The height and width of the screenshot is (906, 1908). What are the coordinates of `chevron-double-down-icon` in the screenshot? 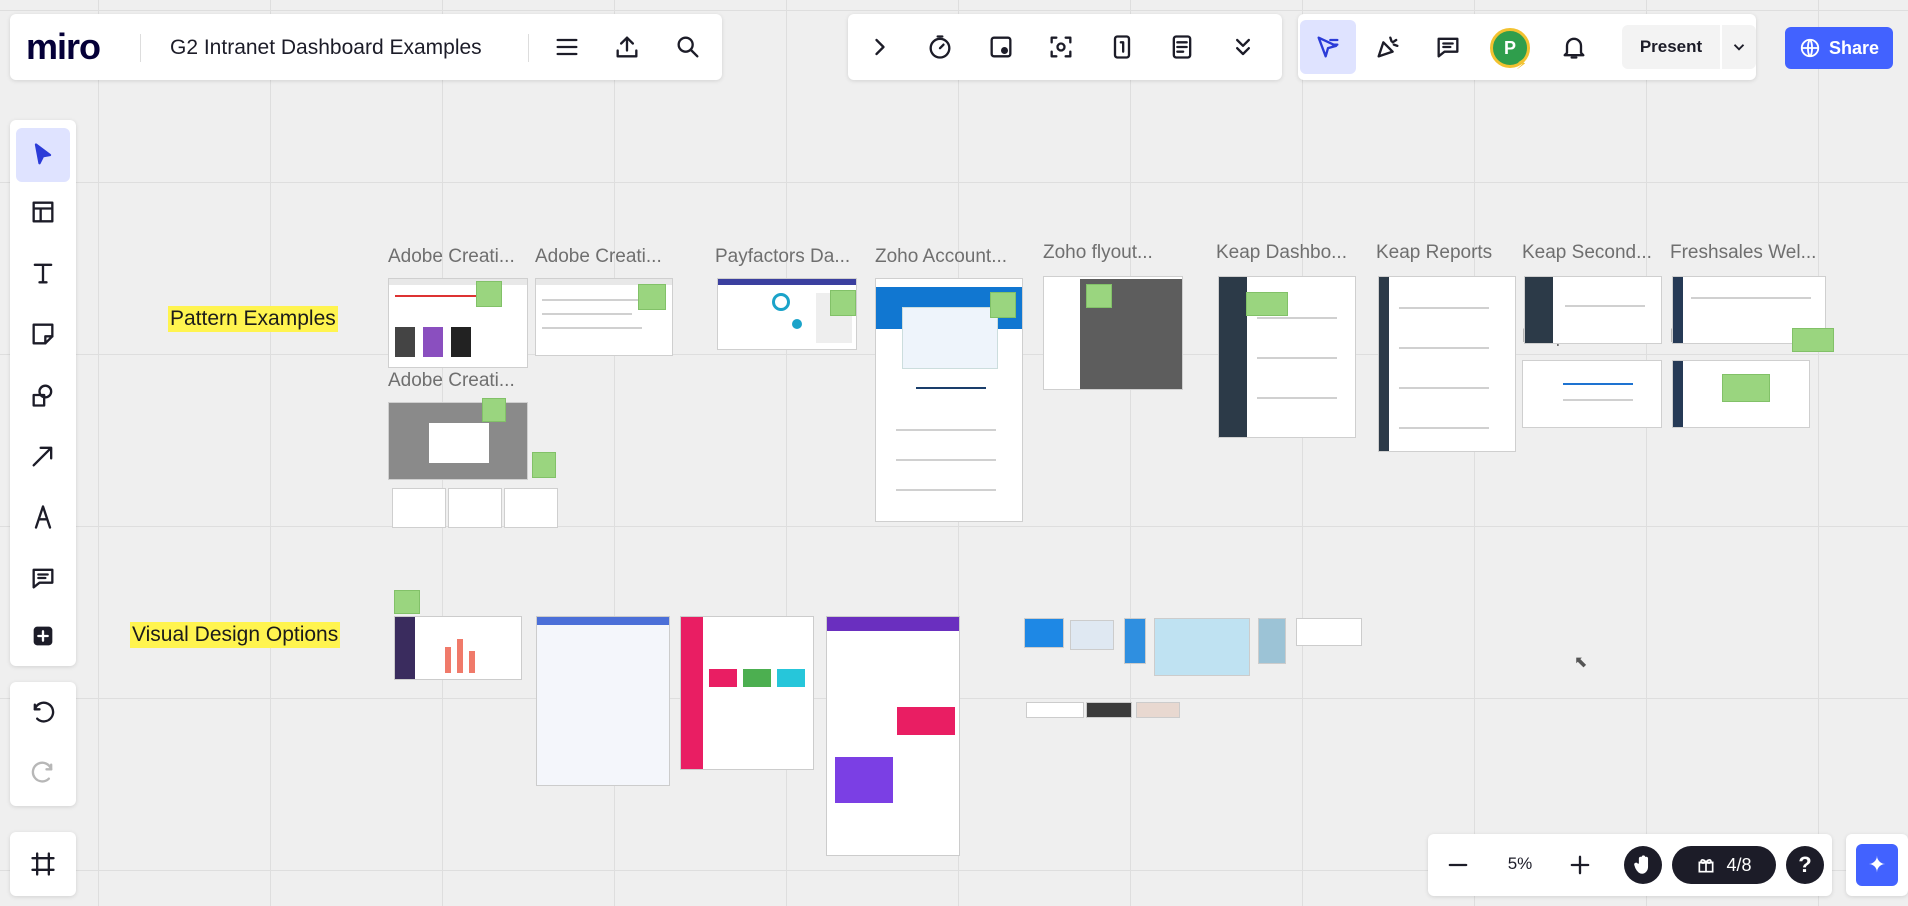 It's located at (1243, 47).